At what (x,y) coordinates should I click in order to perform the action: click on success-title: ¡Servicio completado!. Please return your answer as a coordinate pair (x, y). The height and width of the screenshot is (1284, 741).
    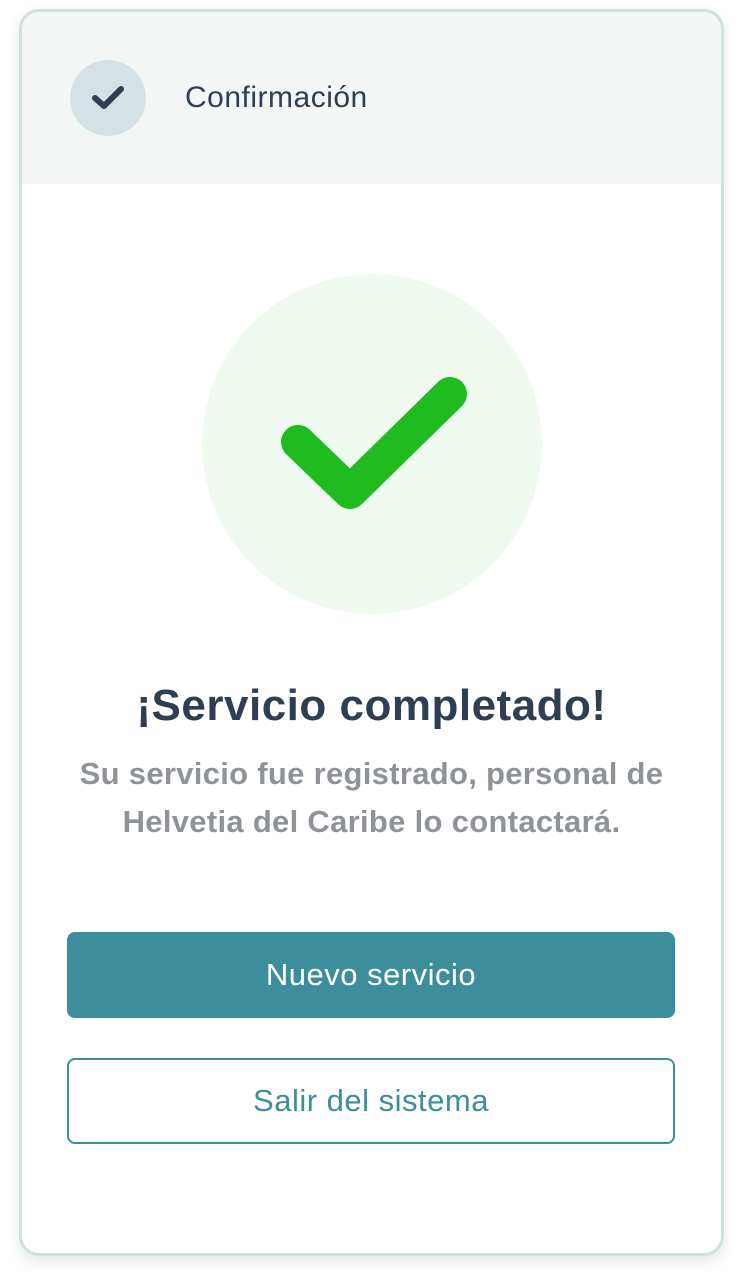
    Looking at the image, I should click on (371, 705).